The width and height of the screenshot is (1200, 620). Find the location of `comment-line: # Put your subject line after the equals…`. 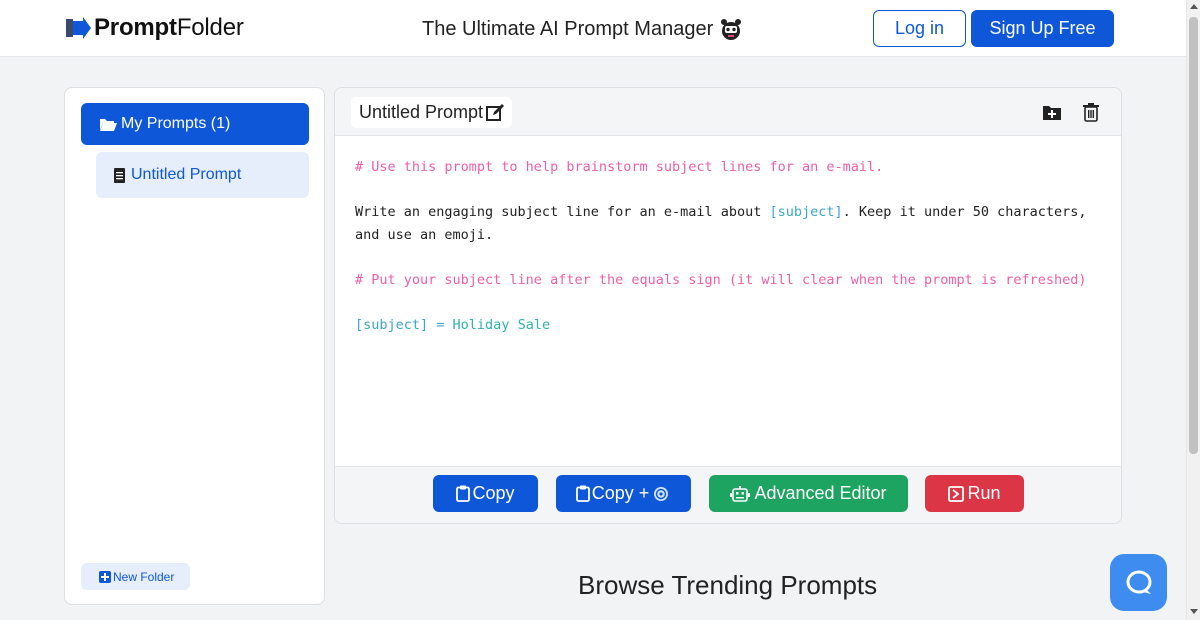

comment-line: # Put your subject line after the equals… is located at coordinates (721, 280).